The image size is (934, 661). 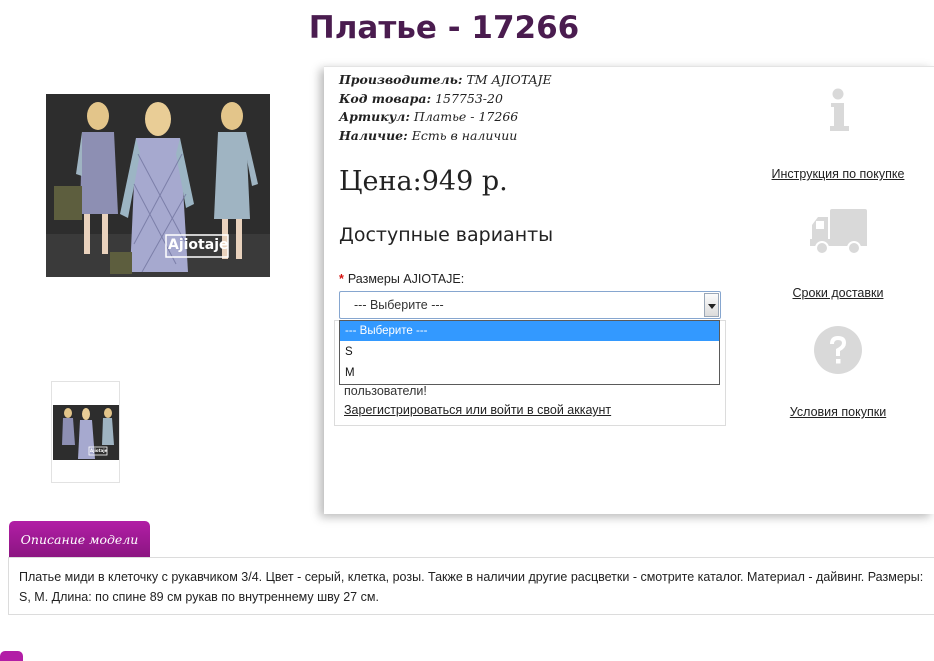 I want to click on thumbnail-image: Ajiotaje, so click(x=86, y=432).